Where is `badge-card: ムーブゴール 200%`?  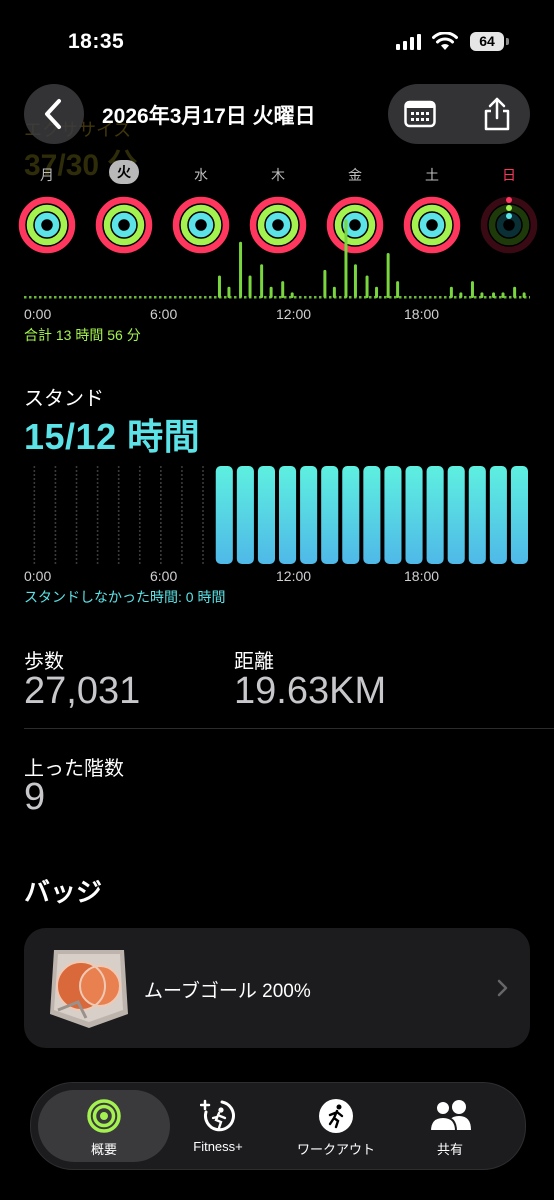 badge-card: ムーブゴール 200% is located at coordinates (277, 988).